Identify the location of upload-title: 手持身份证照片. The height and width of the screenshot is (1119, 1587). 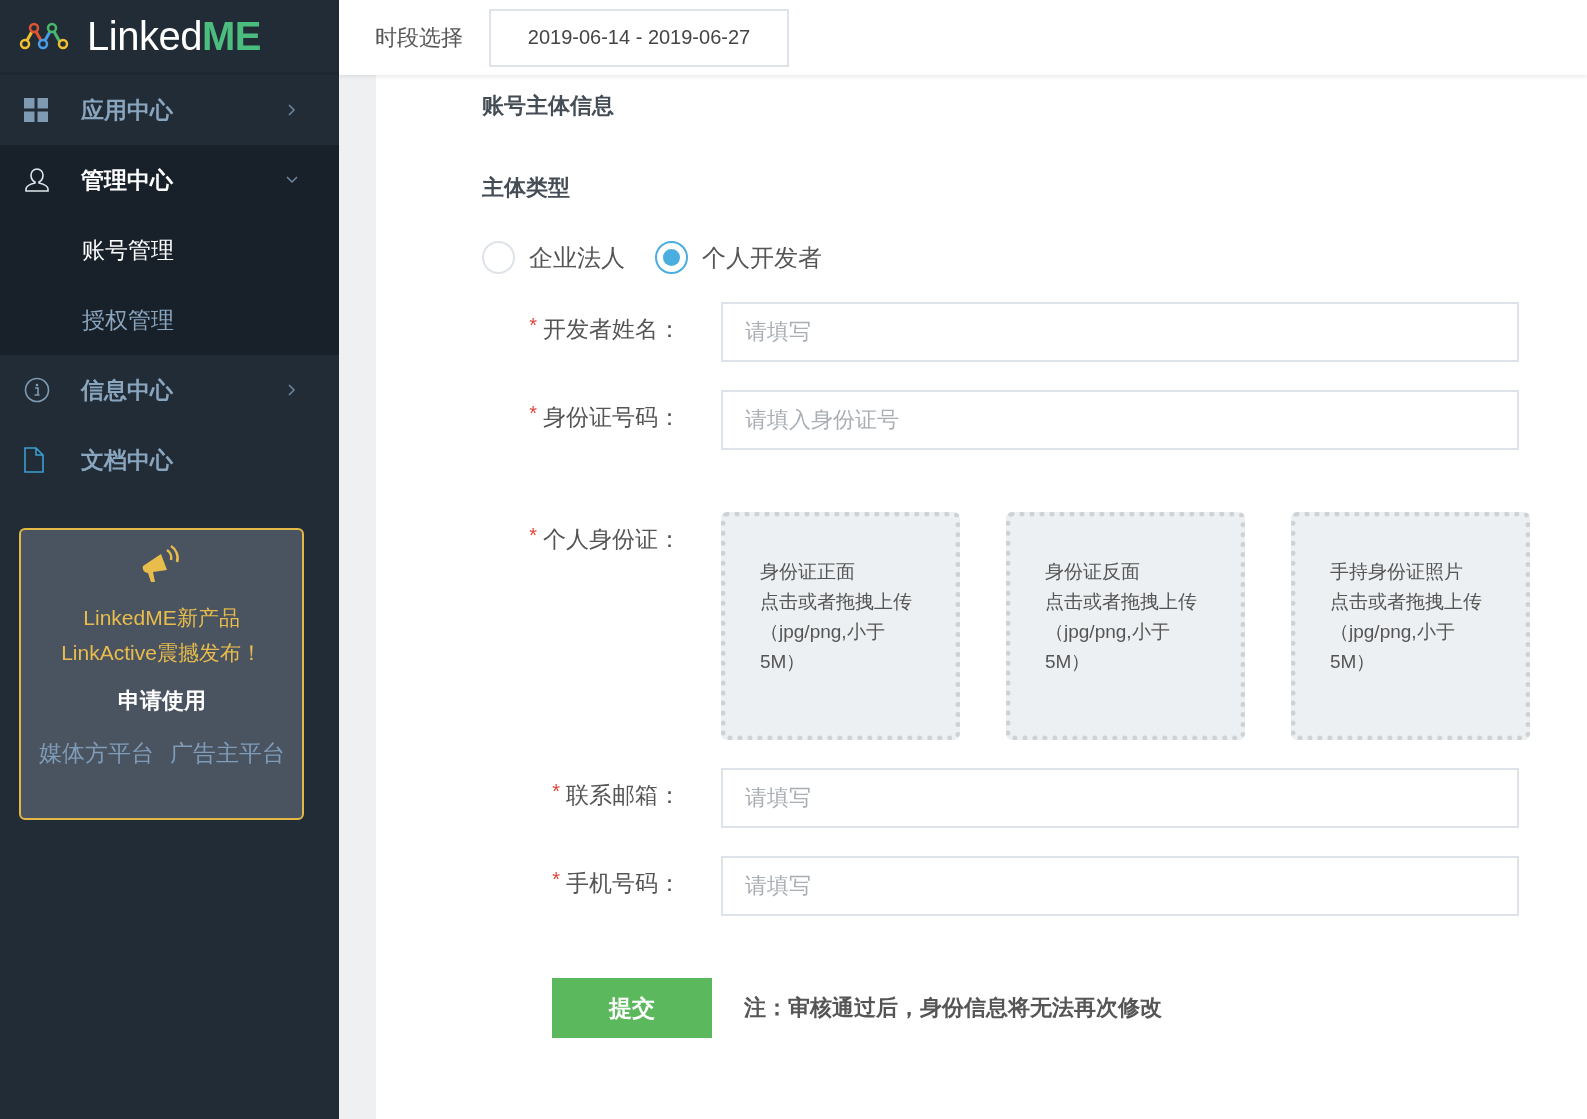
(1397, 572).